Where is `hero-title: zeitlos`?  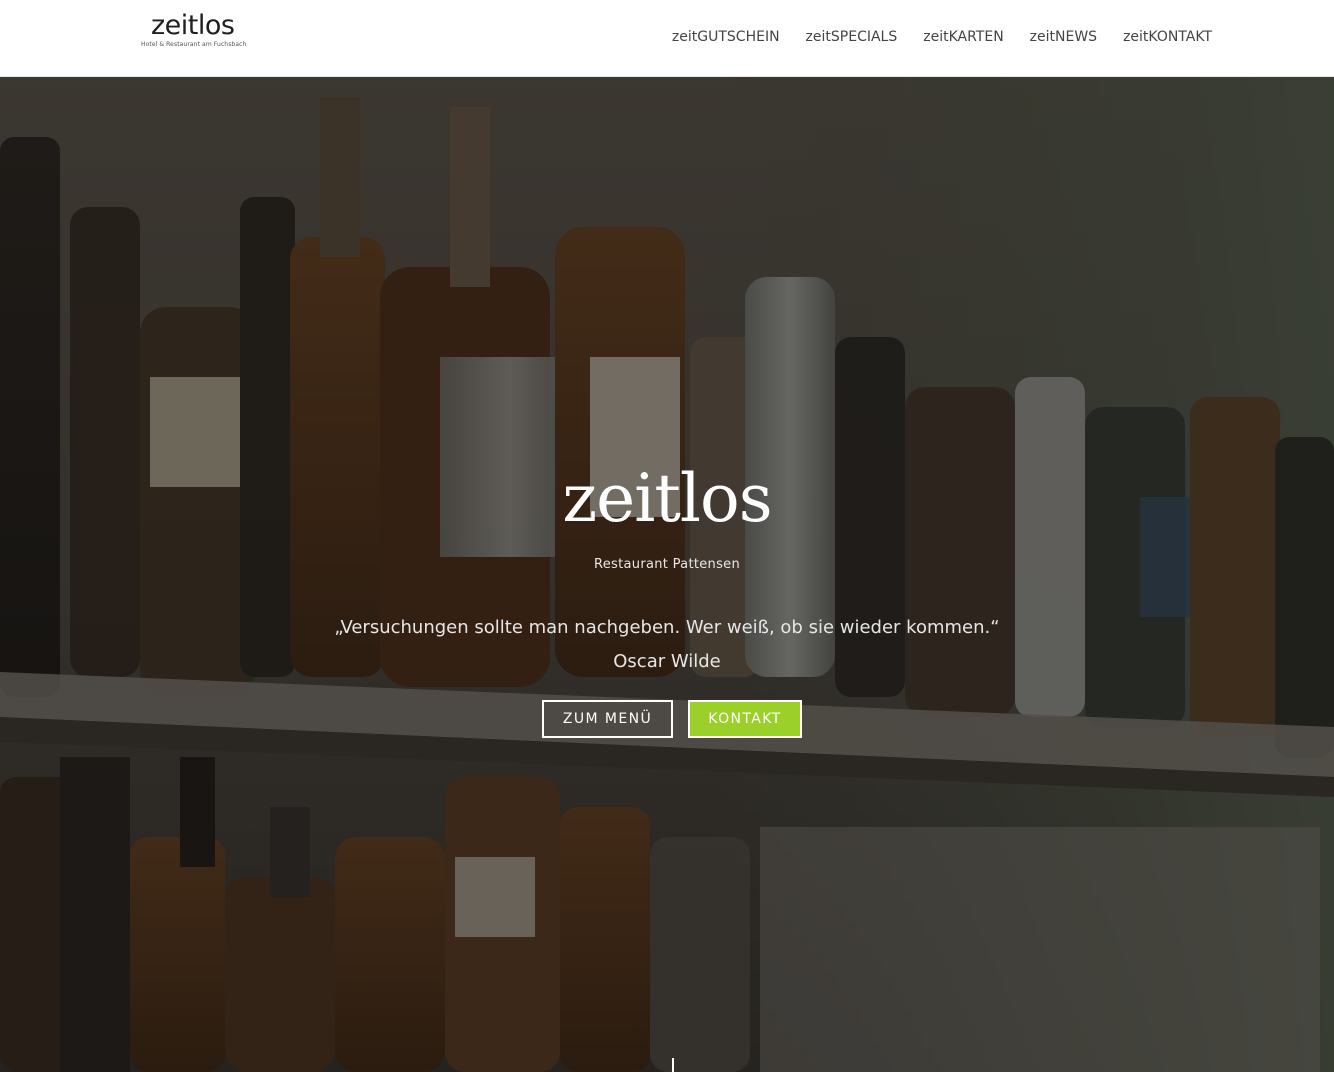
hero-title: zeitlos is located at coordinates (667, 498).